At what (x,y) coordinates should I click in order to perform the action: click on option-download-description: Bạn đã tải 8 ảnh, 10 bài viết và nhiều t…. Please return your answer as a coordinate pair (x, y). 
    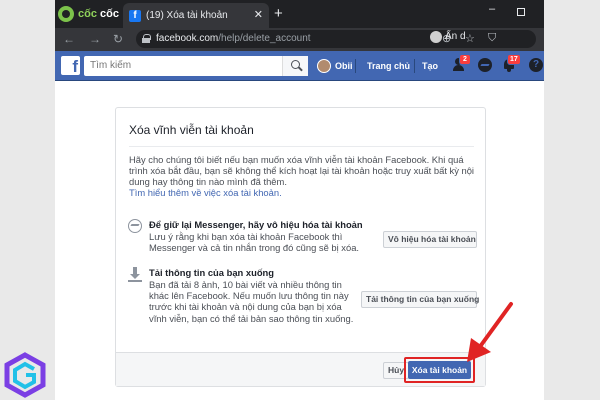
    Looking at the image, I should click on (251, 301).